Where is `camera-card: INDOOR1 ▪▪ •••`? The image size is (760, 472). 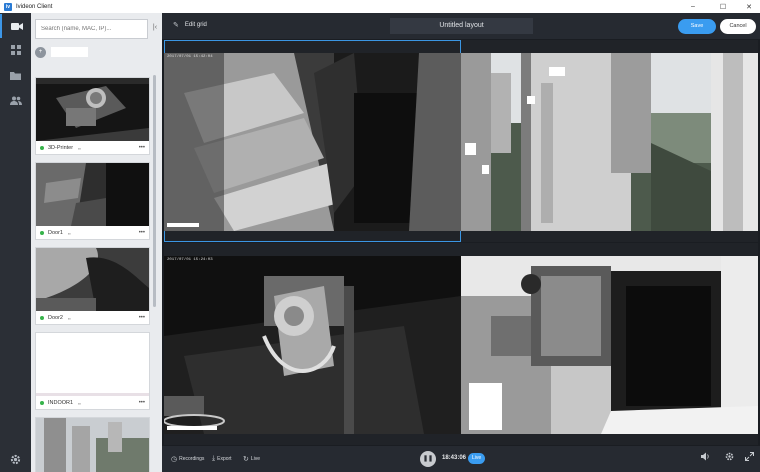
camera-card: INDOOR1 ▪▪ ••• is located at coordinates (92, 371).